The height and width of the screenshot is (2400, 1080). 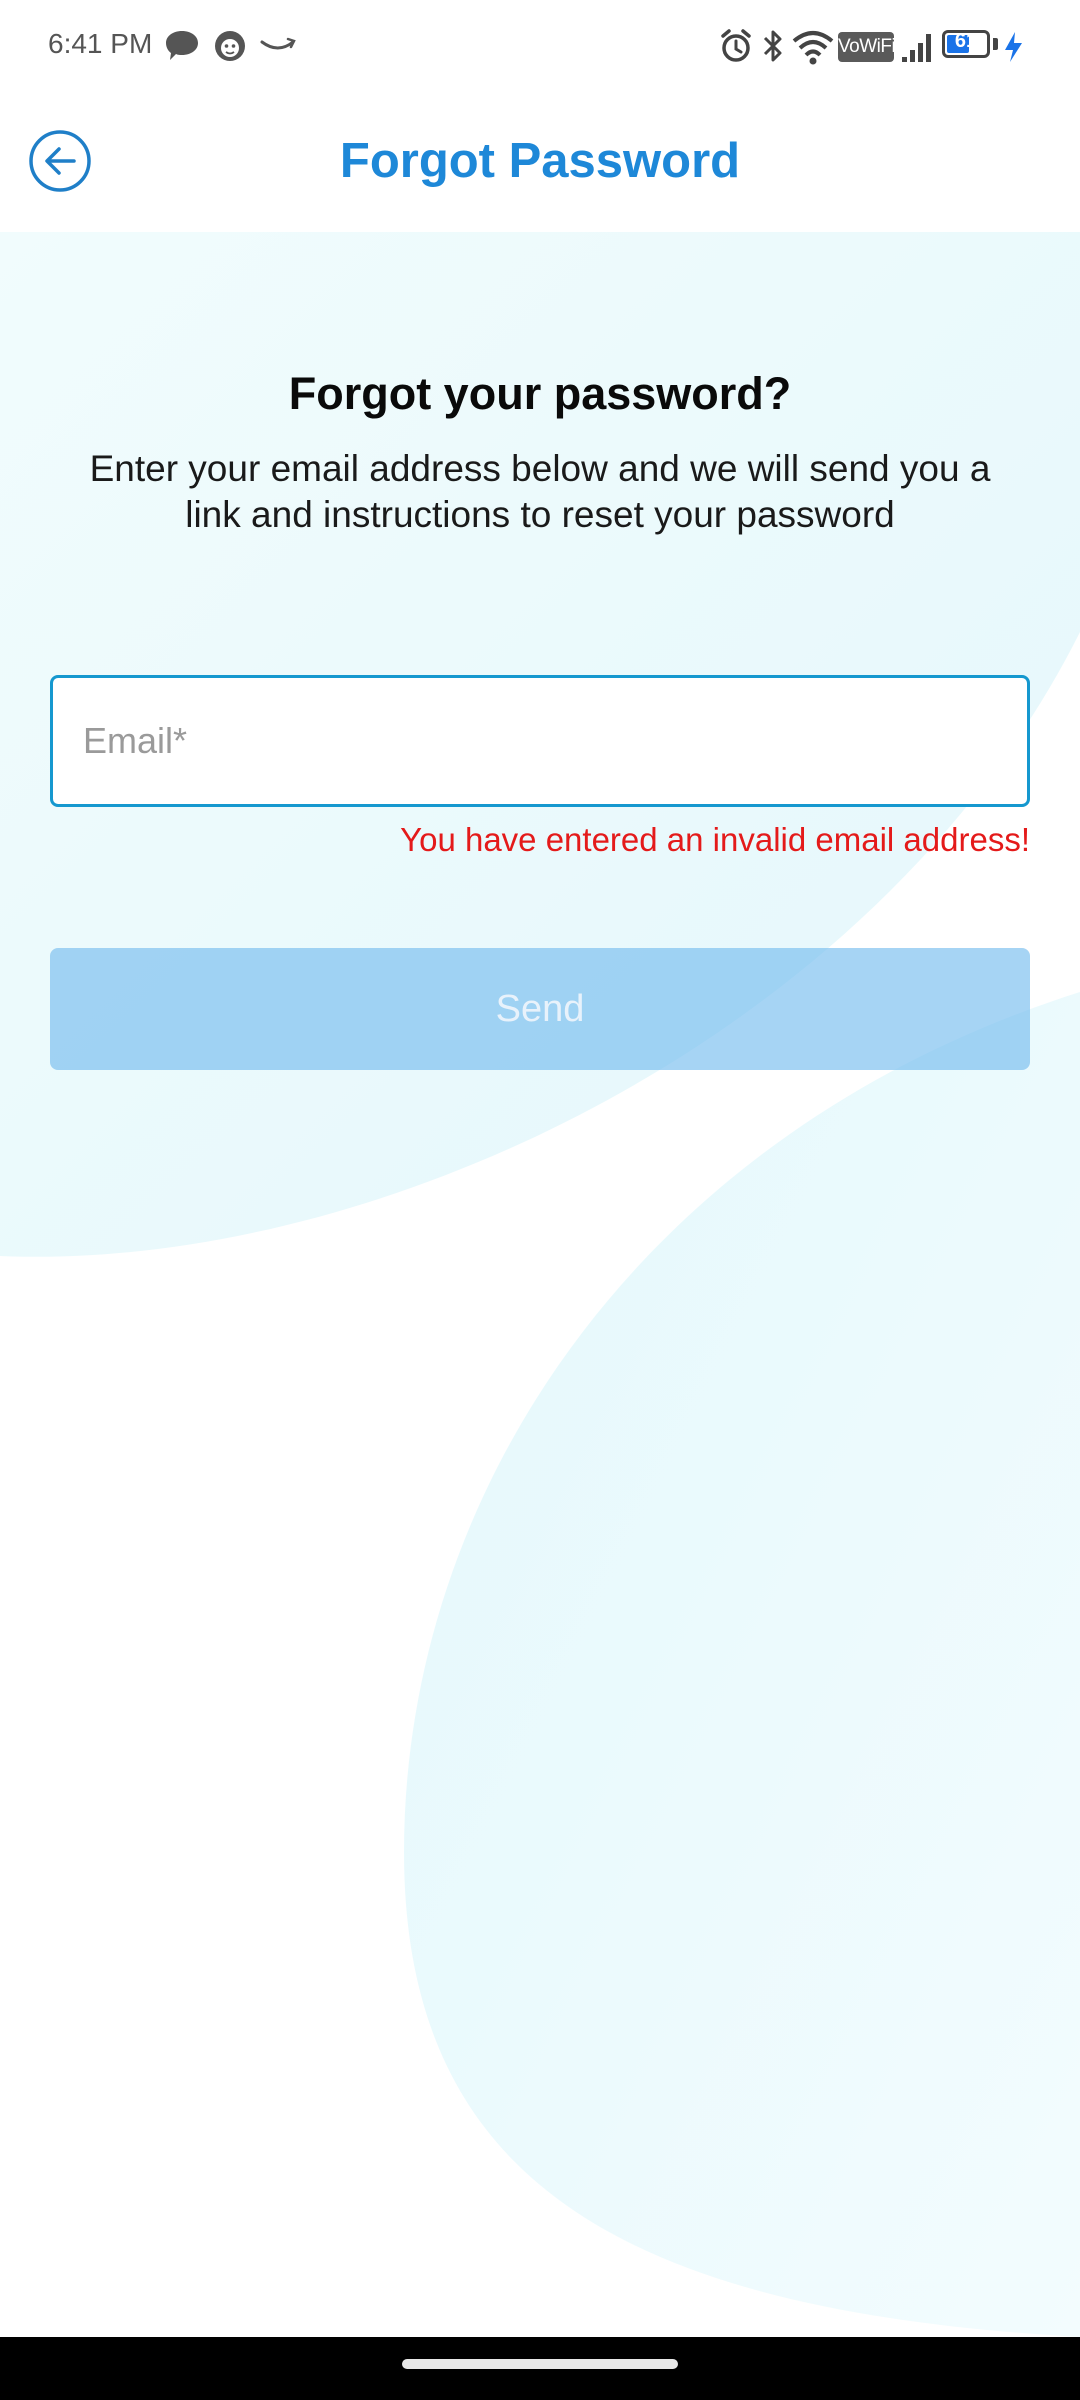 I want to click on vowifi-badge: VoWiFi, so click(x=867, y=47).